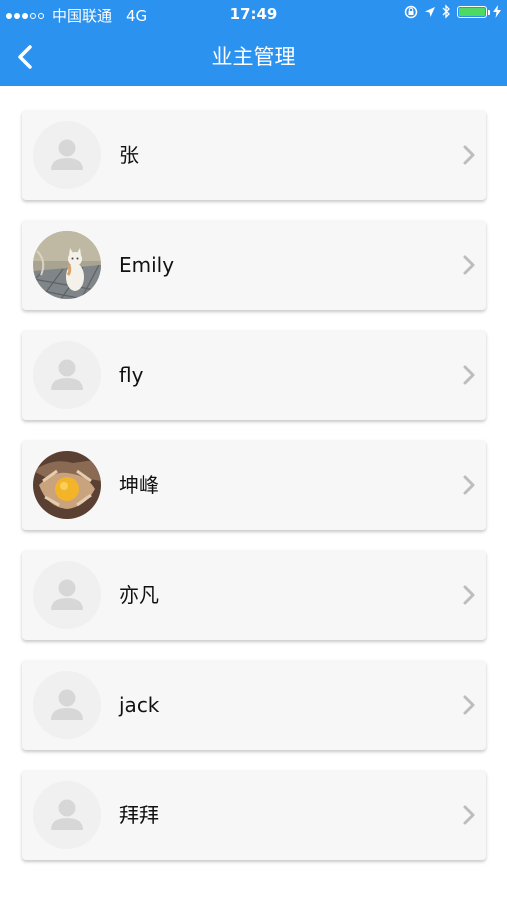  What do you see at coordinates (446, 11) in the screenshot?
I see `bluetooth-icon` at bounding box center [446, 11].